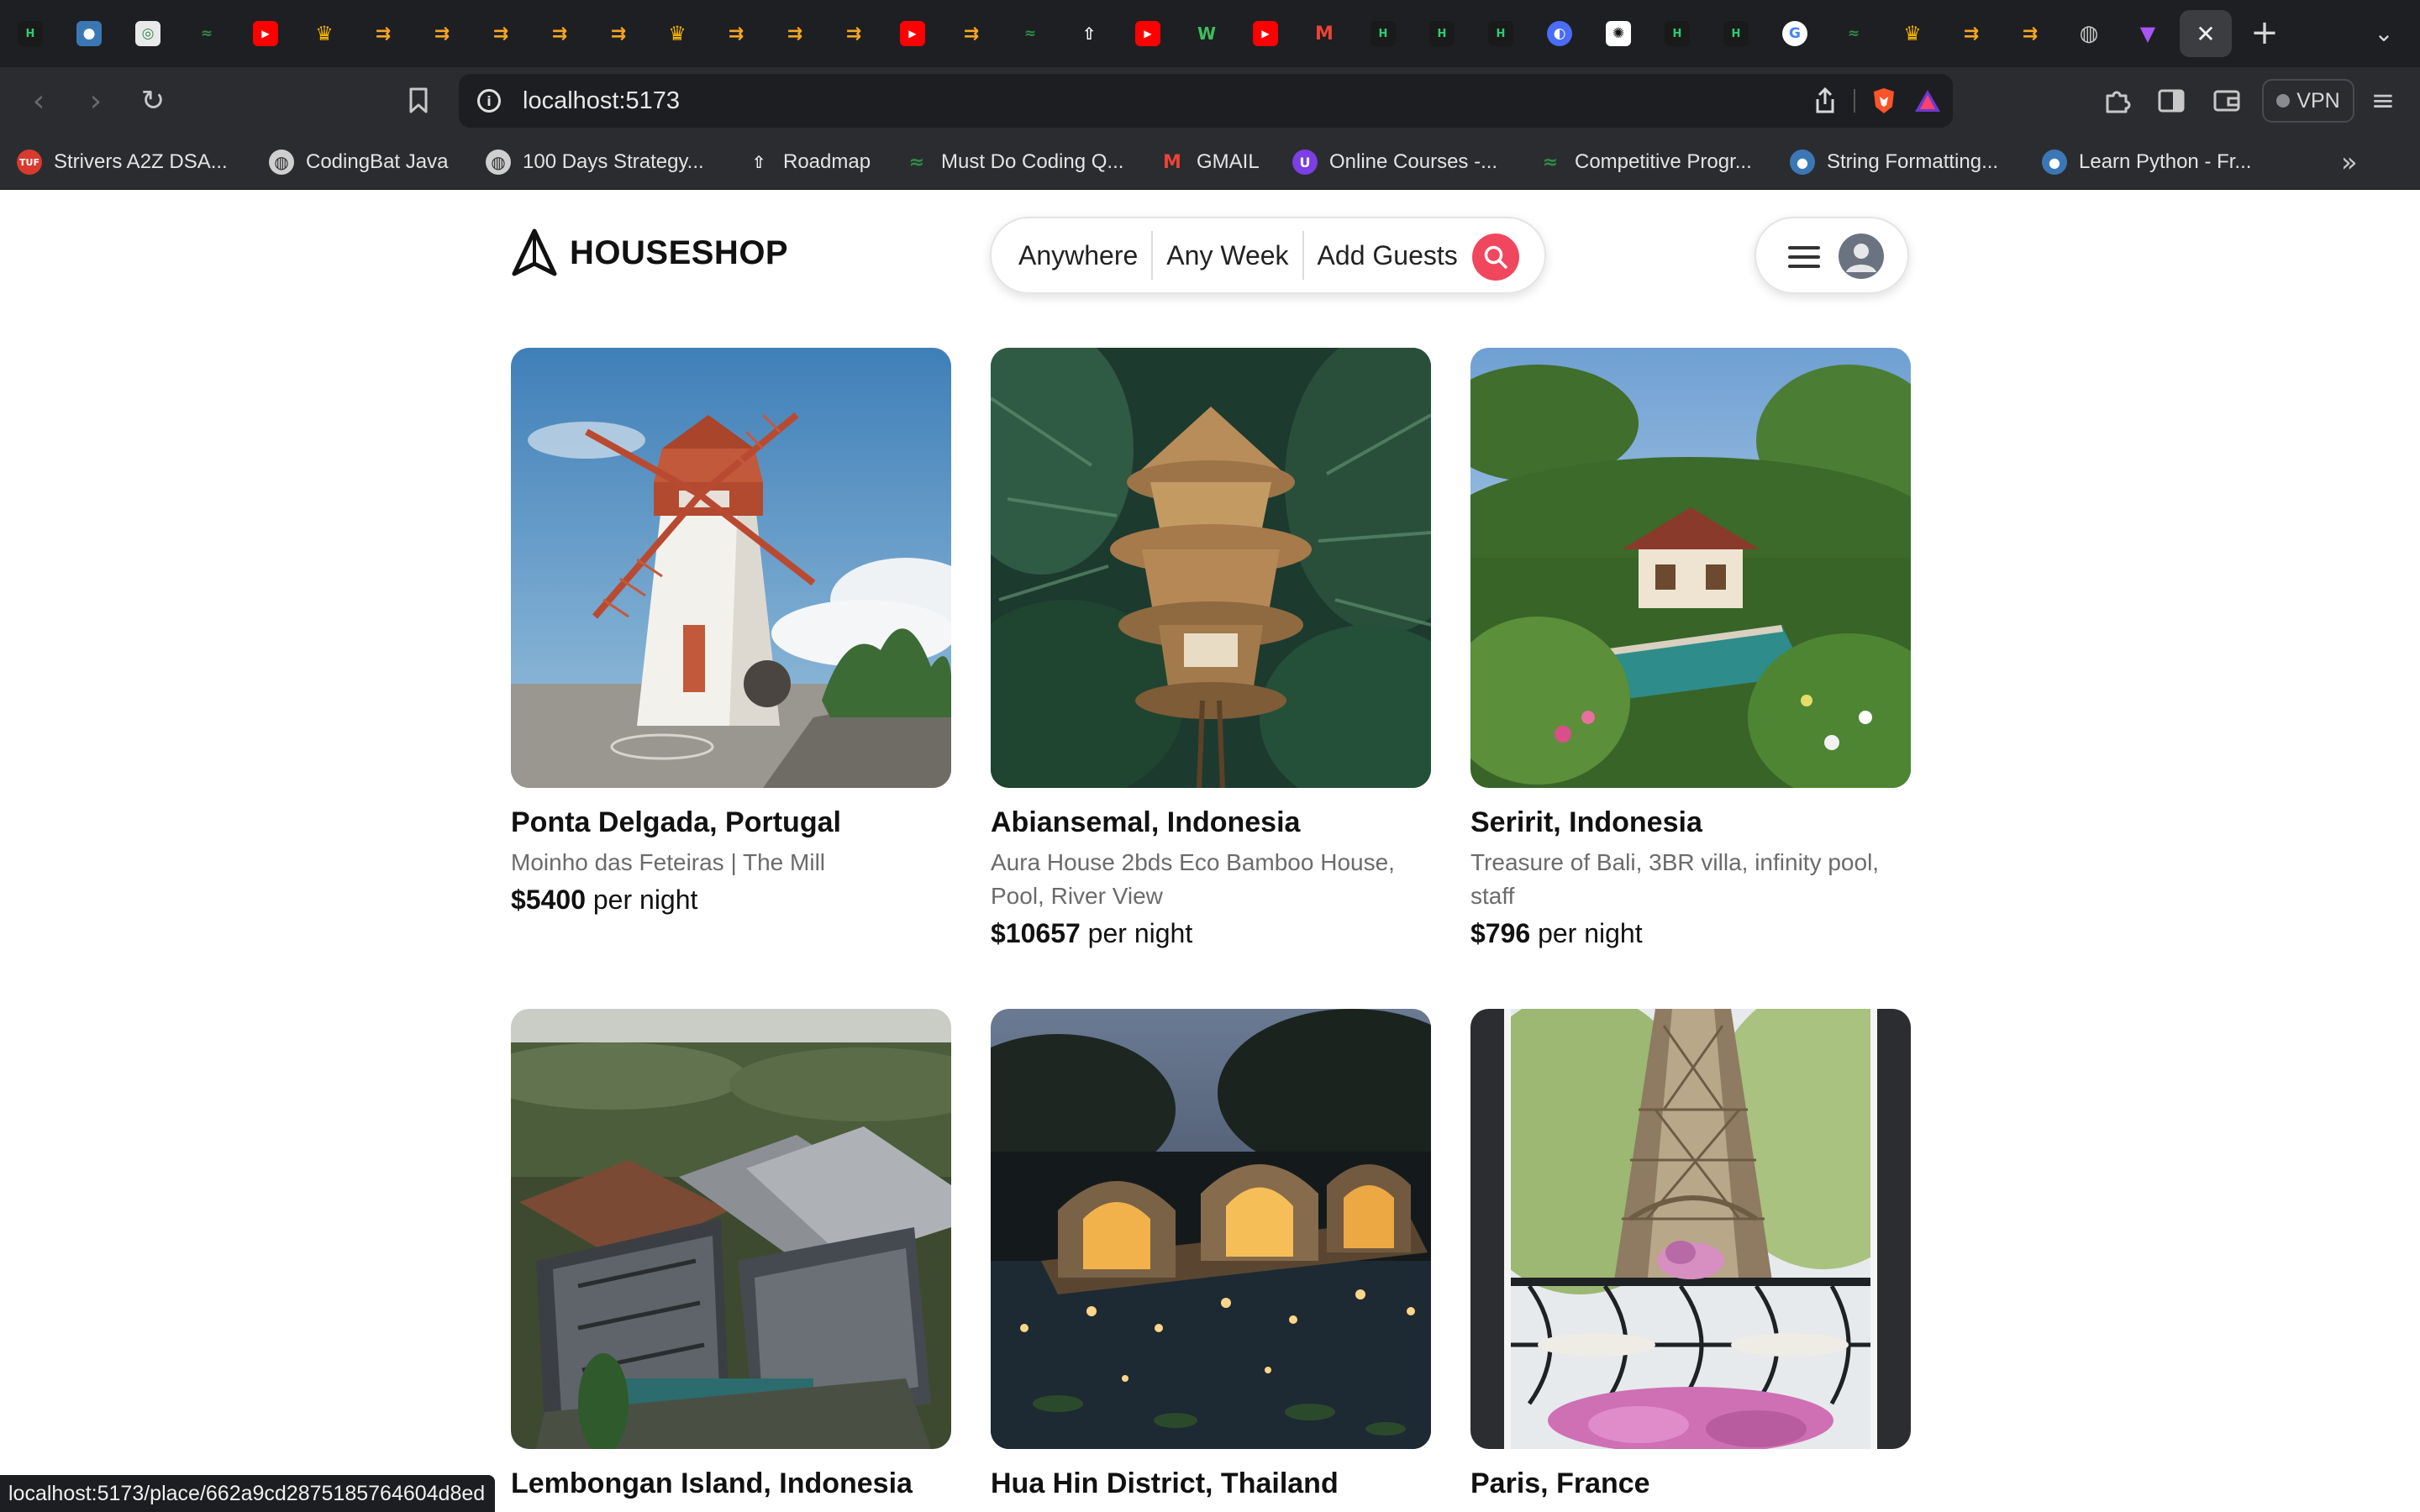 This screenshot has width=2420, height=1512. I want to click on listing-location: Seririt, Indonesia, so click(1586, 822).